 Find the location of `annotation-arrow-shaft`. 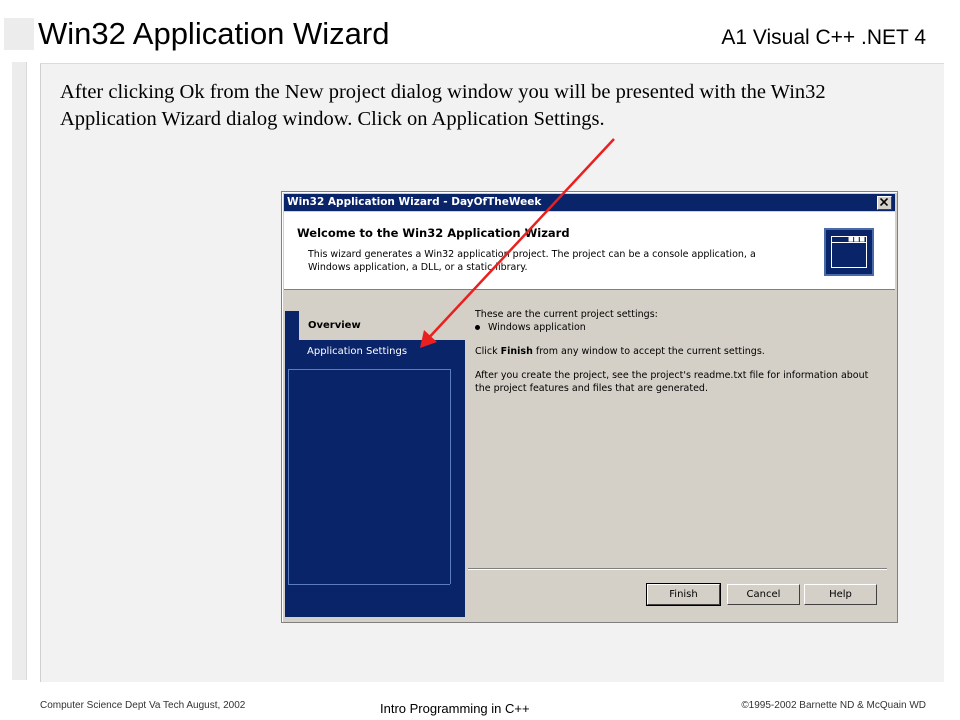

annotation-arrow-shaft is located at coordinates (519, 241).